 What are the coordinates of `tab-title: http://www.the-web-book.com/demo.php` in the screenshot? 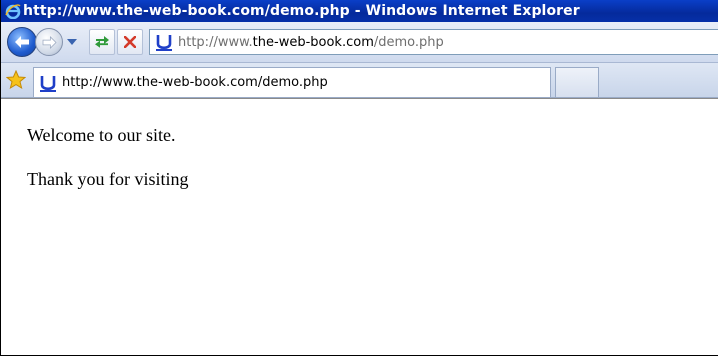 It's located at (195, 82).